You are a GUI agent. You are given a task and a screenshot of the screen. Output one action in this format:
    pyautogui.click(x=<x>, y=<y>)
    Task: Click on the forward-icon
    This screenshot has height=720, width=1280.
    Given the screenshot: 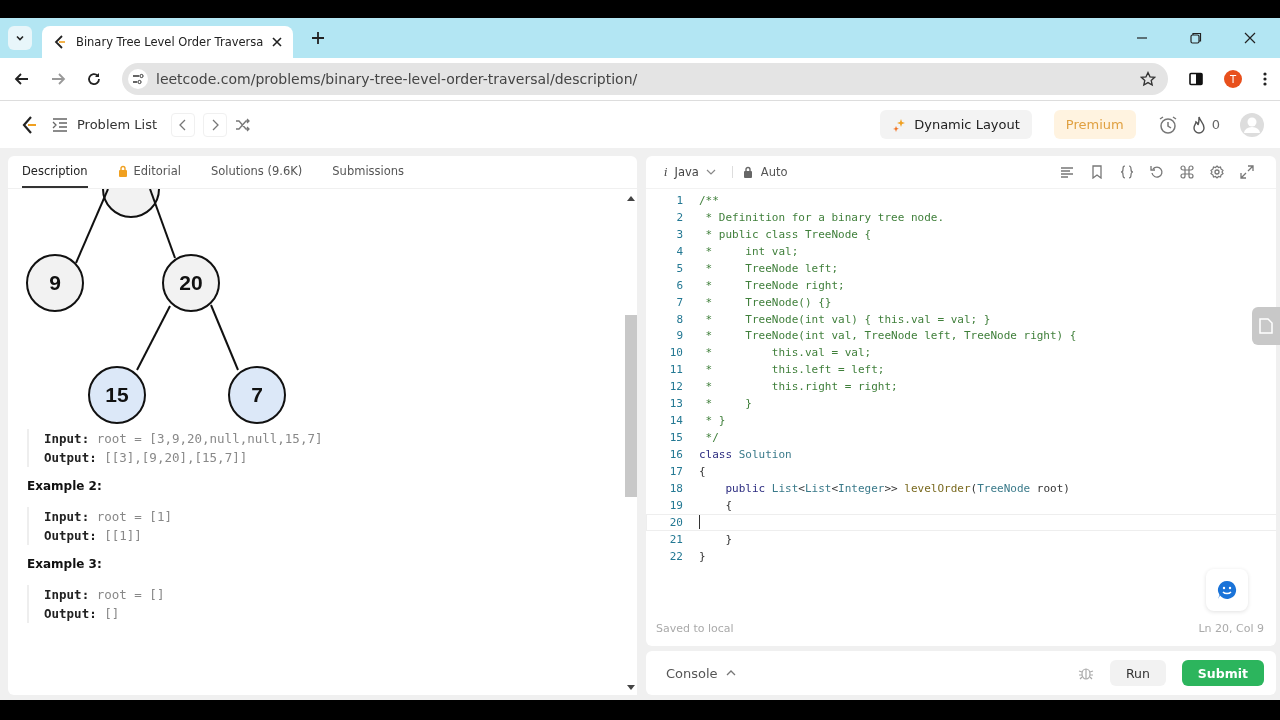 What is the action you would take?
    pyautogui.click(x=58, y=79)
    